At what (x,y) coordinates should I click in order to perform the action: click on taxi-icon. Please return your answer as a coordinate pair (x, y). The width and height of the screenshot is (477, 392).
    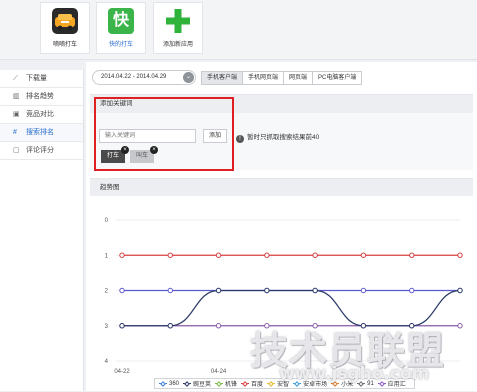
    Looking at the image, I should click on (65, 21).